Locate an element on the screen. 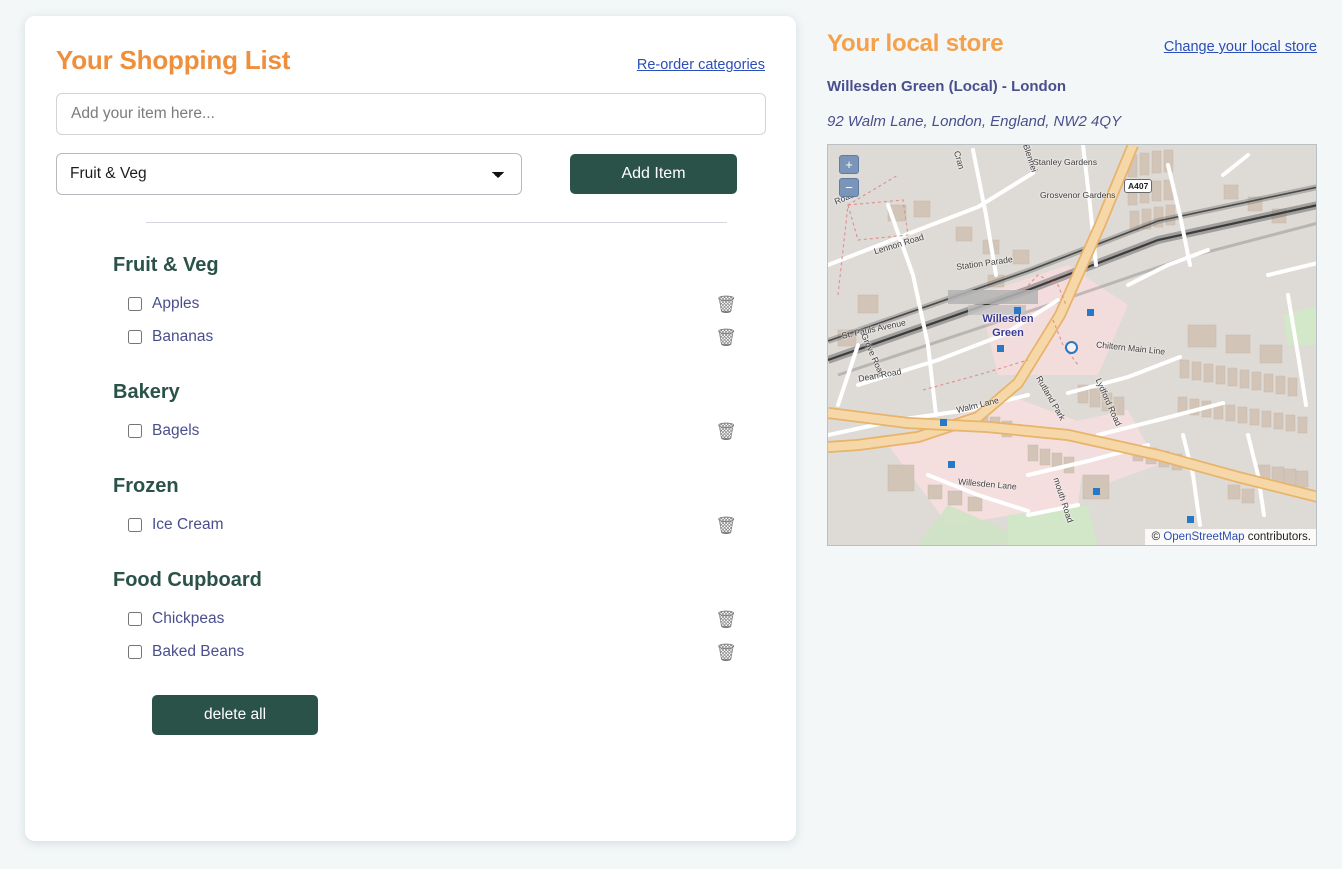 This screenshot has height=869, width=1342. openstreetmap-link: OpenStreetMap is located at coordinates (1203, 537).